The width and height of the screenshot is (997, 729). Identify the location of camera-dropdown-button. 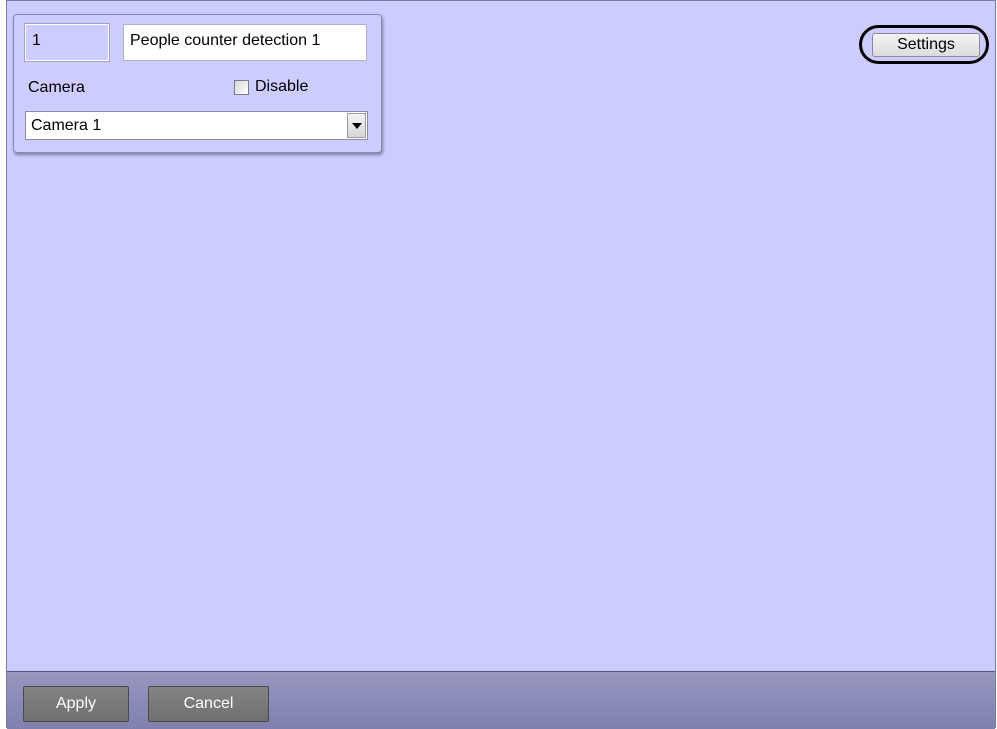
(356, 125).